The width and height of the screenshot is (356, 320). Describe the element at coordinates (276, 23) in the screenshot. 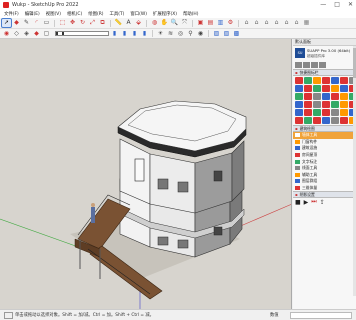

I see `right-view-icon: ⌂` at that location.